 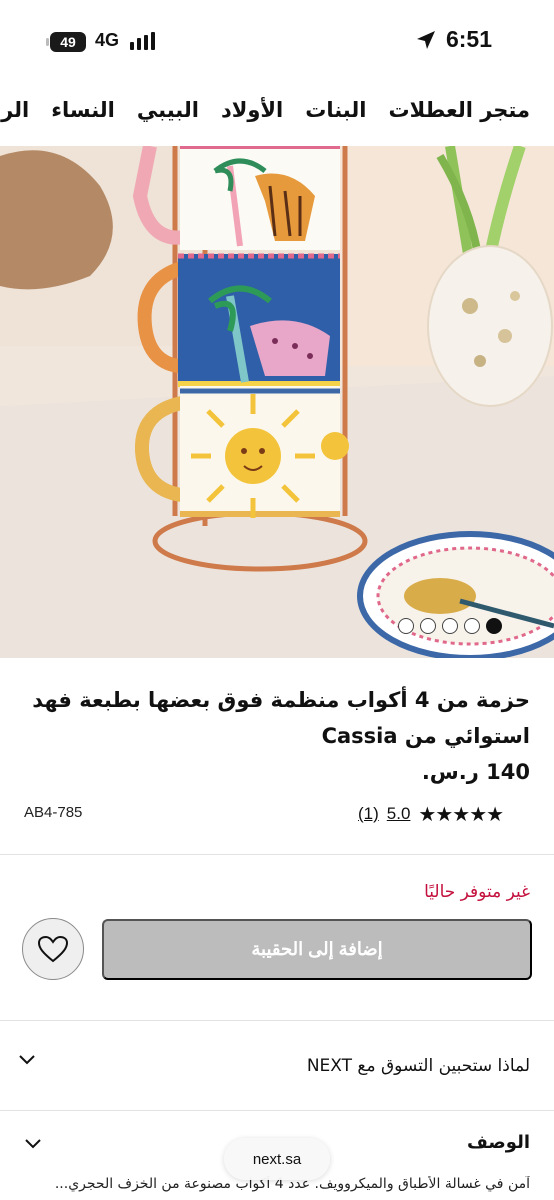 I want to click on battery-indicator: 49, so click(x=66, y=42).